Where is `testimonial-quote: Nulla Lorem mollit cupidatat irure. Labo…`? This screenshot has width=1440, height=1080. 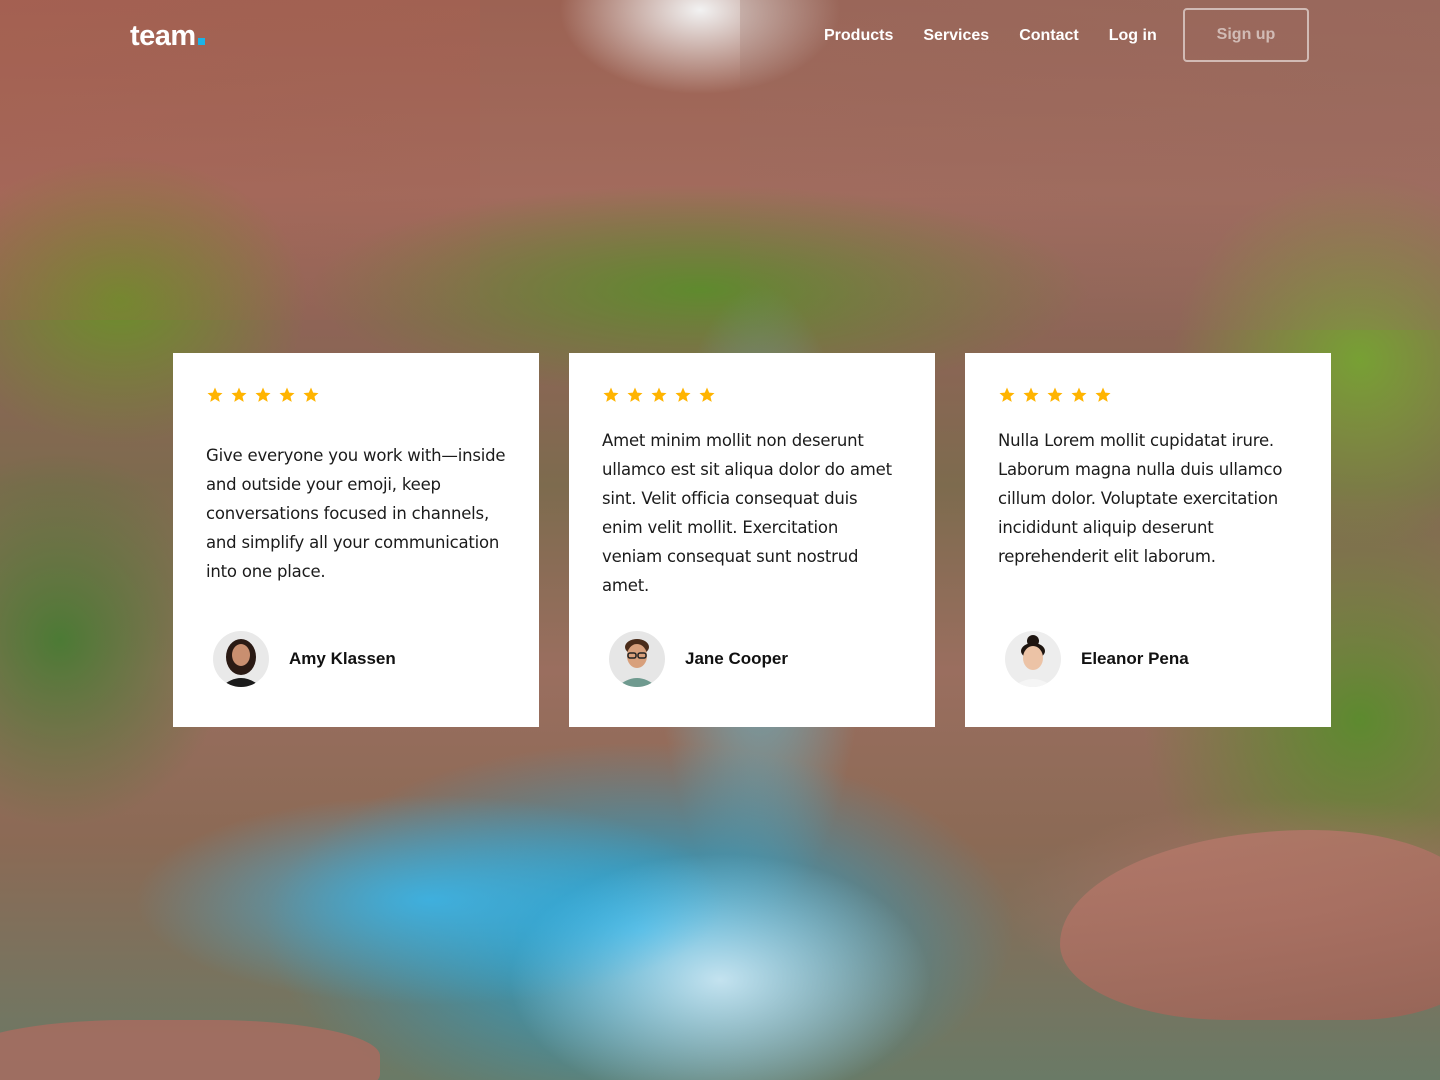
testimonial-quote: Nulla Lorem mollit cupidatat irure. Labo… is located at coordinates (1140, 498).